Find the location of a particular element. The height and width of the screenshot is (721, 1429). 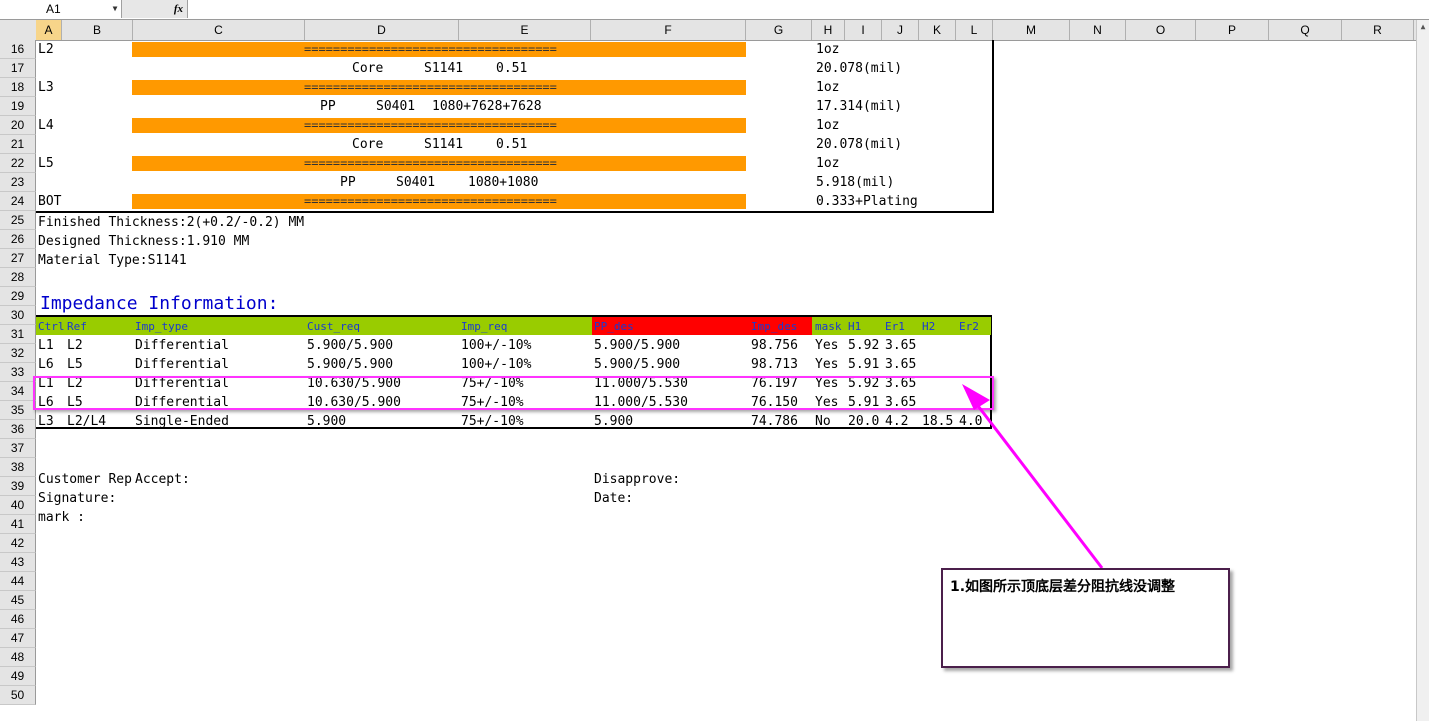

column-header-r: R is located at coordinates (1378, 30).